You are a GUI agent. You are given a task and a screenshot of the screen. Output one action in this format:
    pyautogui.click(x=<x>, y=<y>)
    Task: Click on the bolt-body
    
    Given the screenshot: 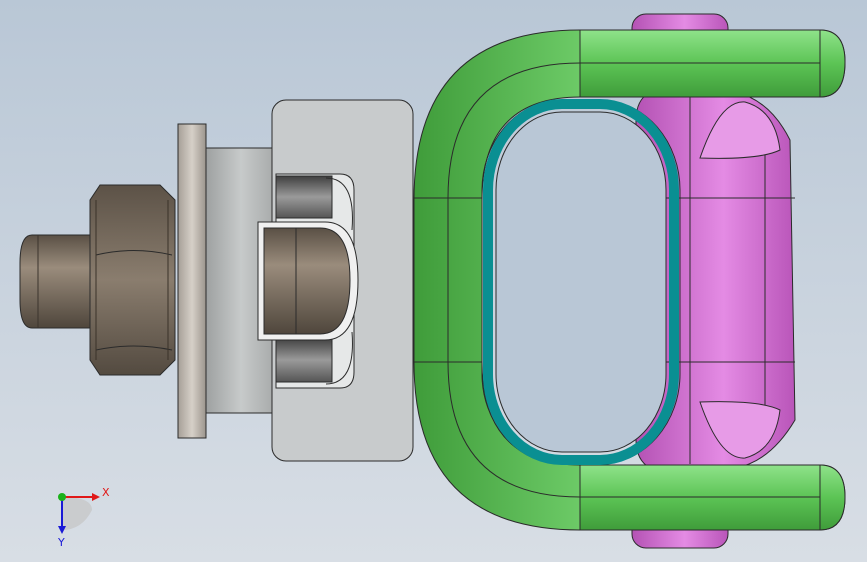 What is the action you would take?
    pyautogui.click(x=56, y=281)
    